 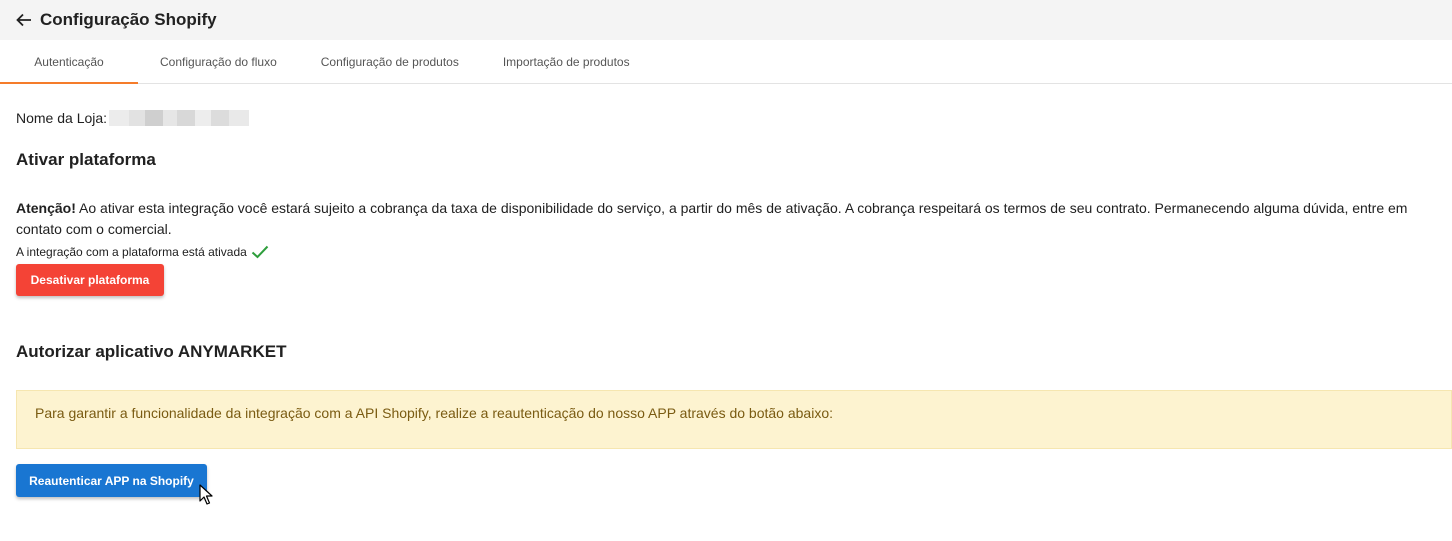 What do you see at coordinates (566, 61) in the screenshot?
I see `tab-importacao-produtos: Importação de produtos` at bounding box center [566, 61].